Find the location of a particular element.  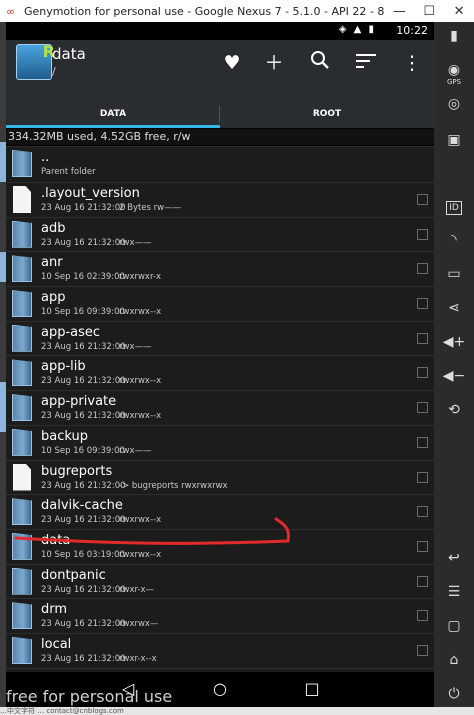

nav-recents-button: □ is located at coordinates (312, 688).